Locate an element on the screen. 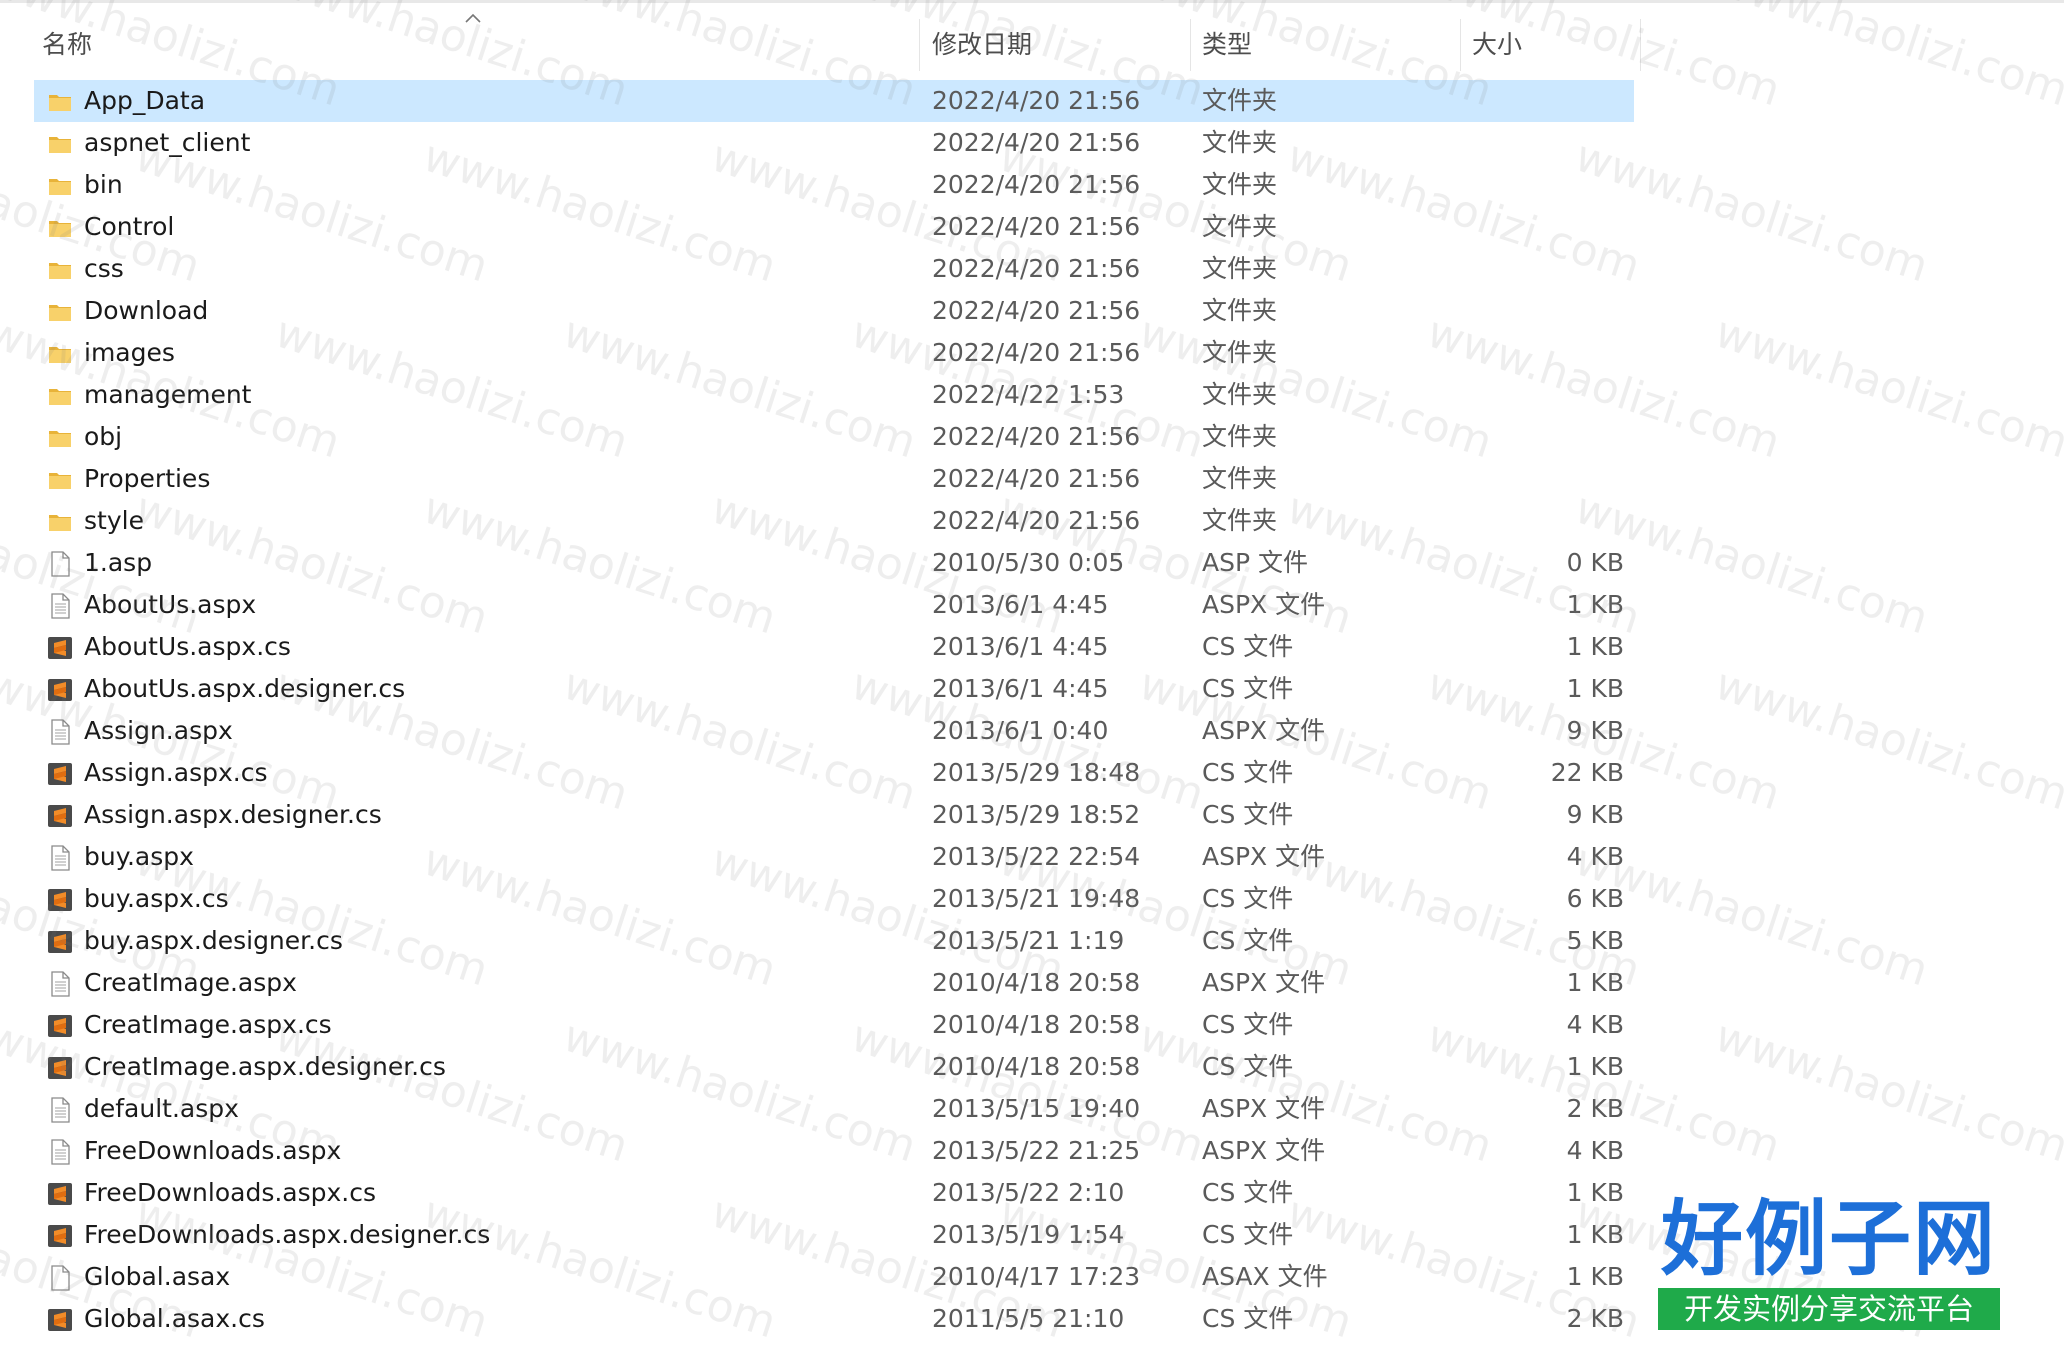 The width and height of the screenshot is (2064, 1349). file-size: 6 KB is located at coordinates (1595, 898).